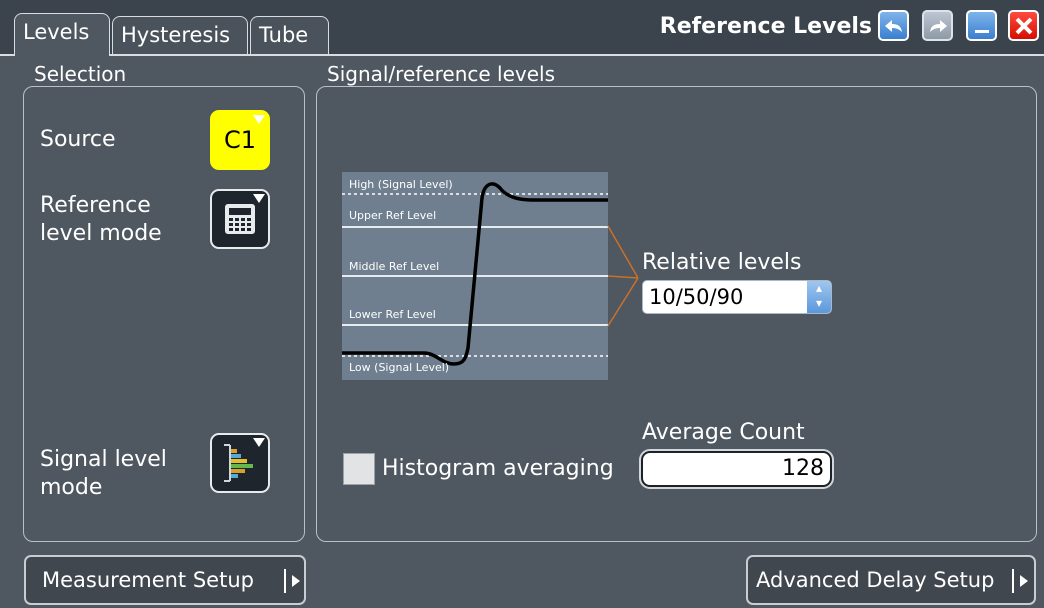 The image size is (1044, 608). What do you see at coordinates (819, 297) in the screenshot?
I see `spinner-arrows-icon: ▴ ▾` at bounding box center [819, 297].